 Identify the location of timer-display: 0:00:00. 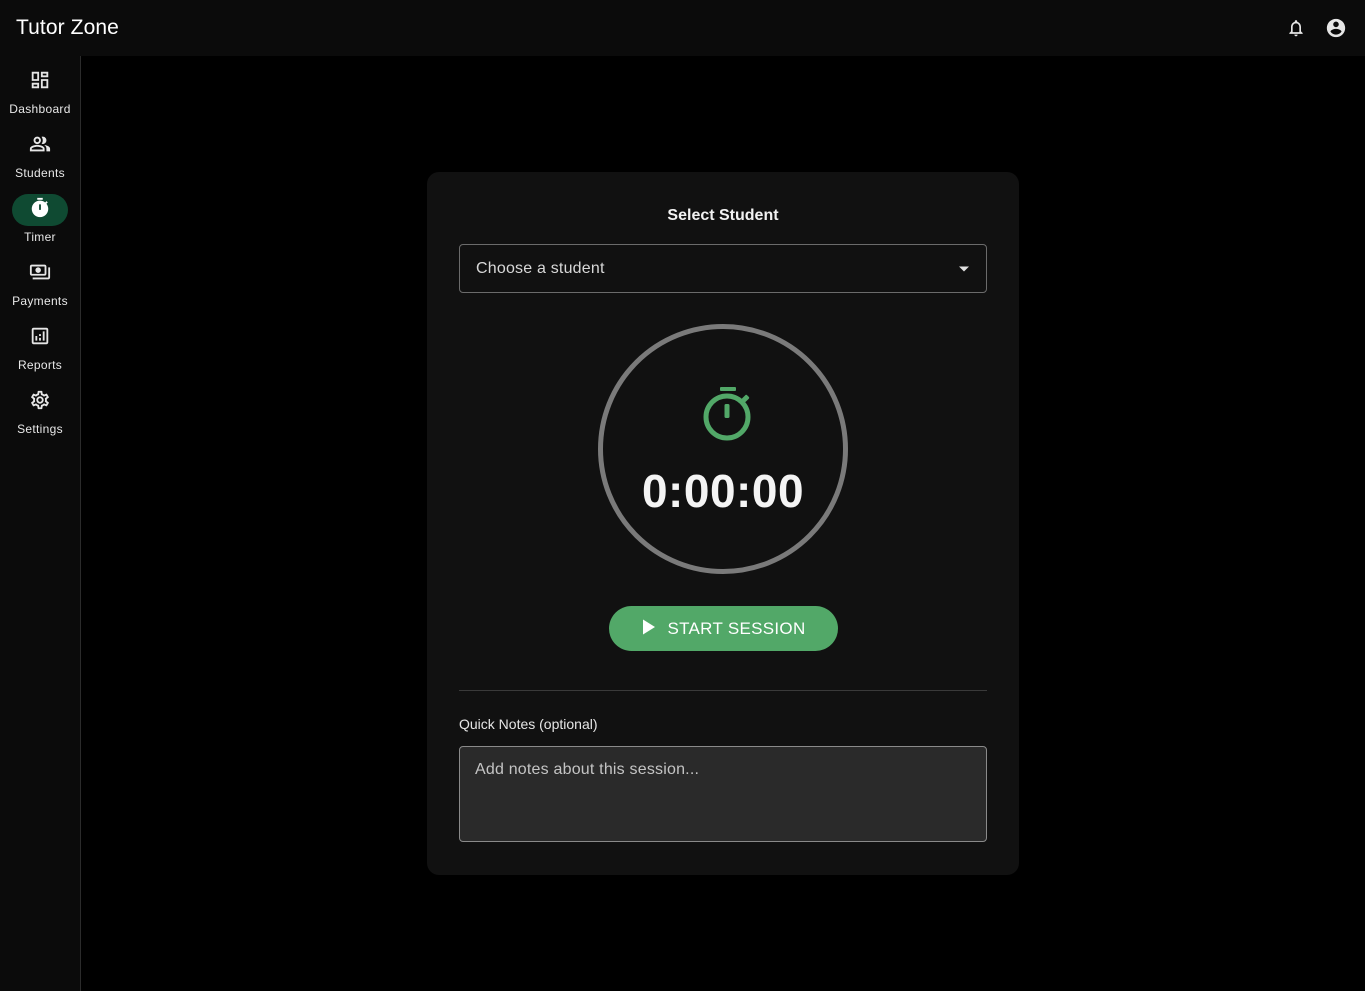
(723, 491).